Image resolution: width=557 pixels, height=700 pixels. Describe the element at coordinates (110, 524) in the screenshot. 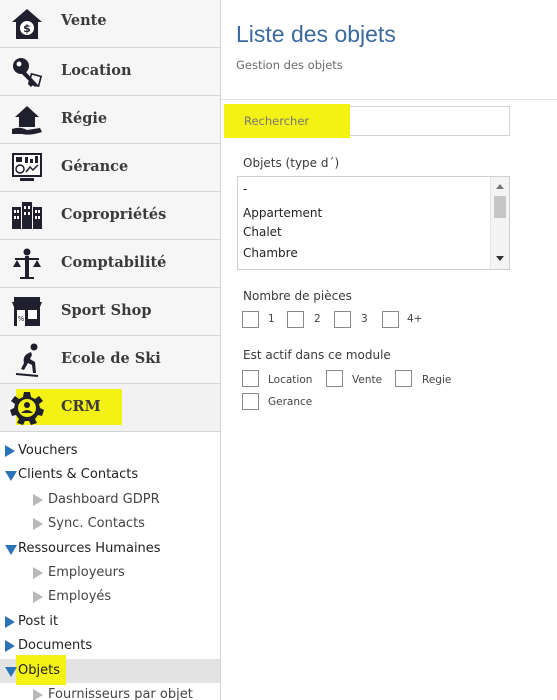

I see `tree-item-sync-contacts: Sync. Contacts` at that location.